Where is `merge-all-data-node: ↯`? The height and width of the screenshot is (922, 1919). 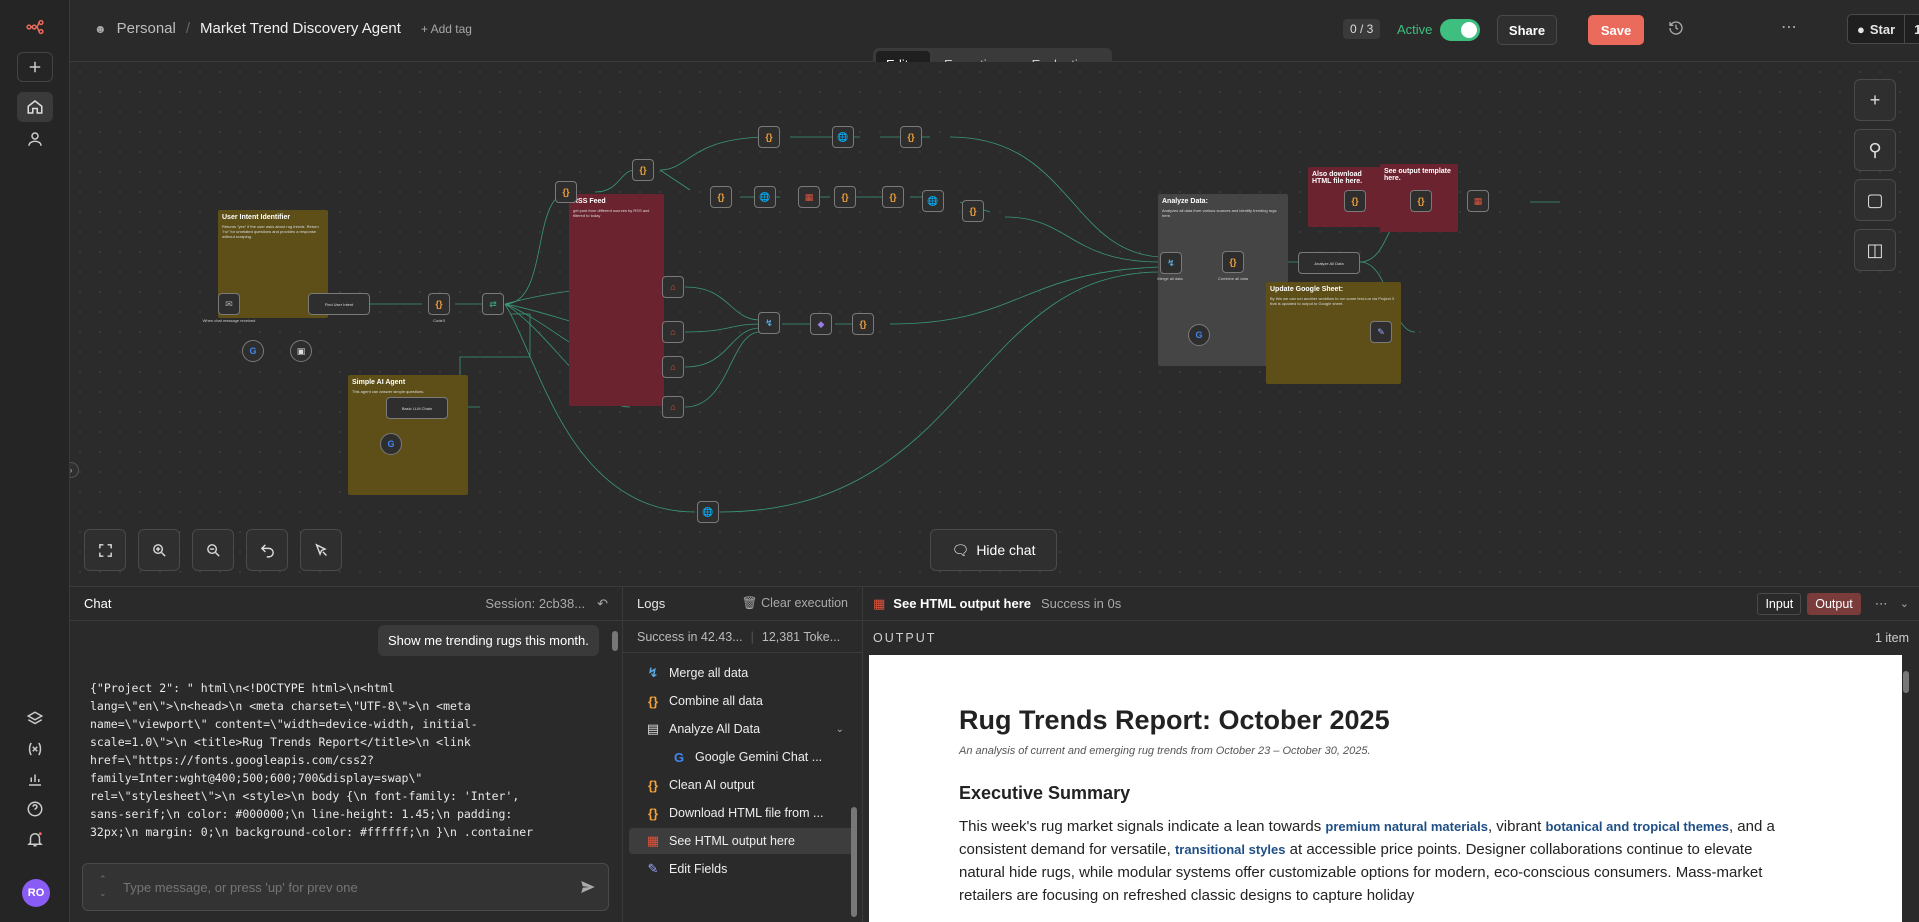 merge-all-data-node: ↯ is located at coordinates (1171, 263).